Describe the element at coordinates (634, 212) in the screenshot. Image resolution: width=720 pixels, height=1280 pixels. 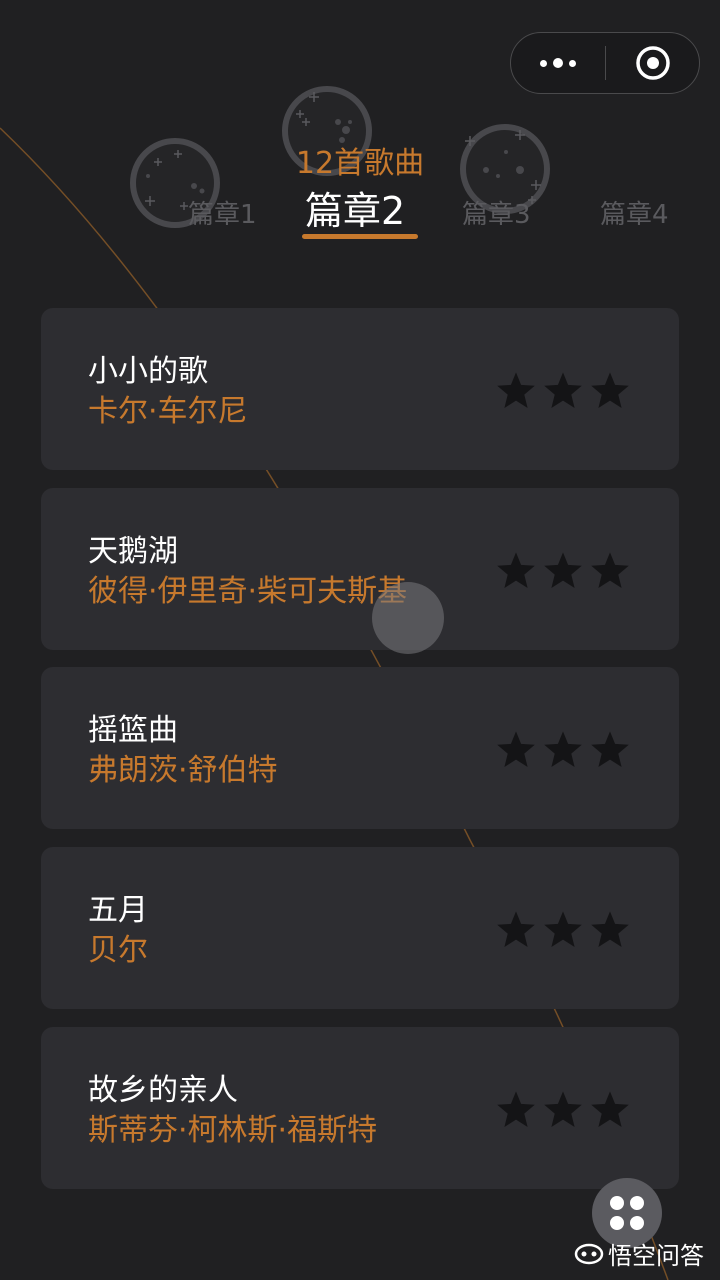
I see `tab-chapter-4: 篇章4` at that location.